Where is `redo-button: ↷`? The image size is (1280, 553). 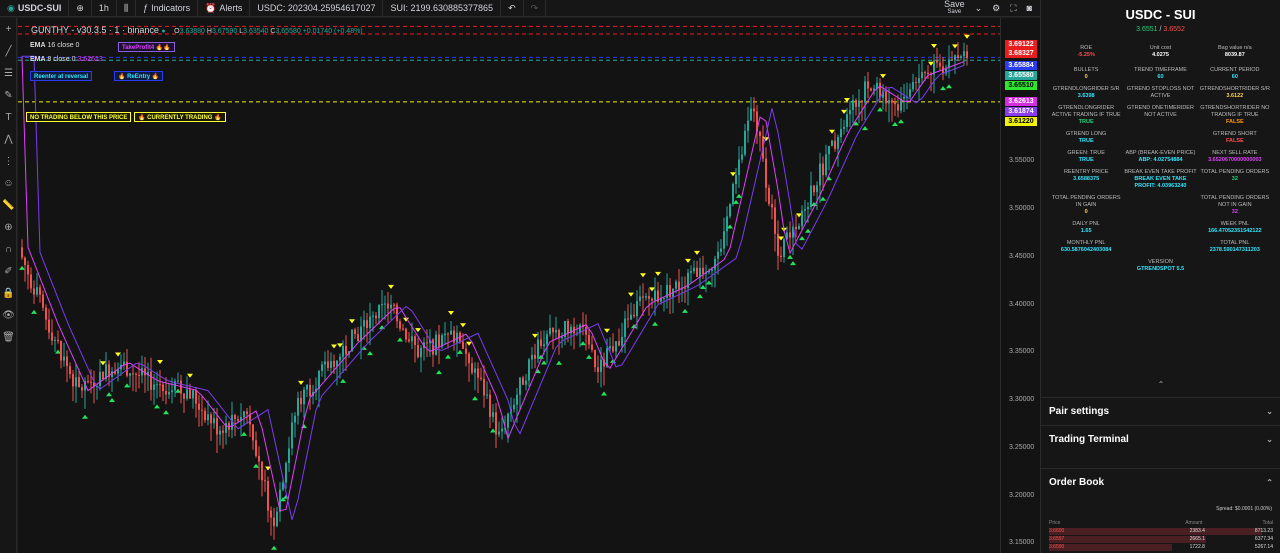 redo-button: ↷ is located at coordinates (535, 8).